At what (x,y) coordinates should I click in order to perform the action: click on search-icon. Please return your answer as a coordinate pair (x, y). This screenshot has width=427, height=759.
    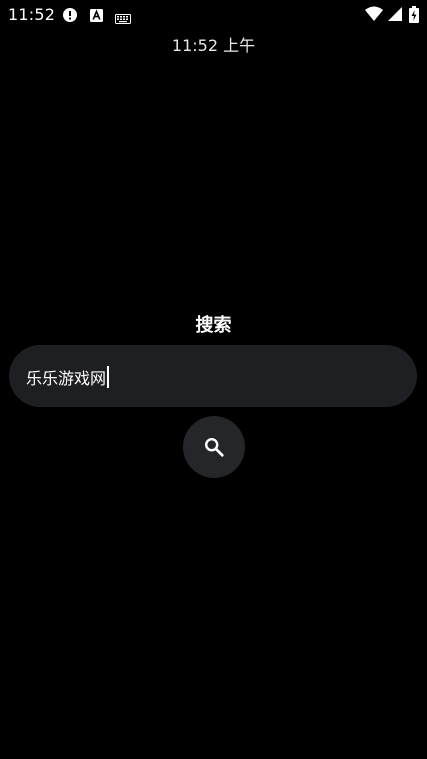
    Looking at the image, I should click on (214, 447).